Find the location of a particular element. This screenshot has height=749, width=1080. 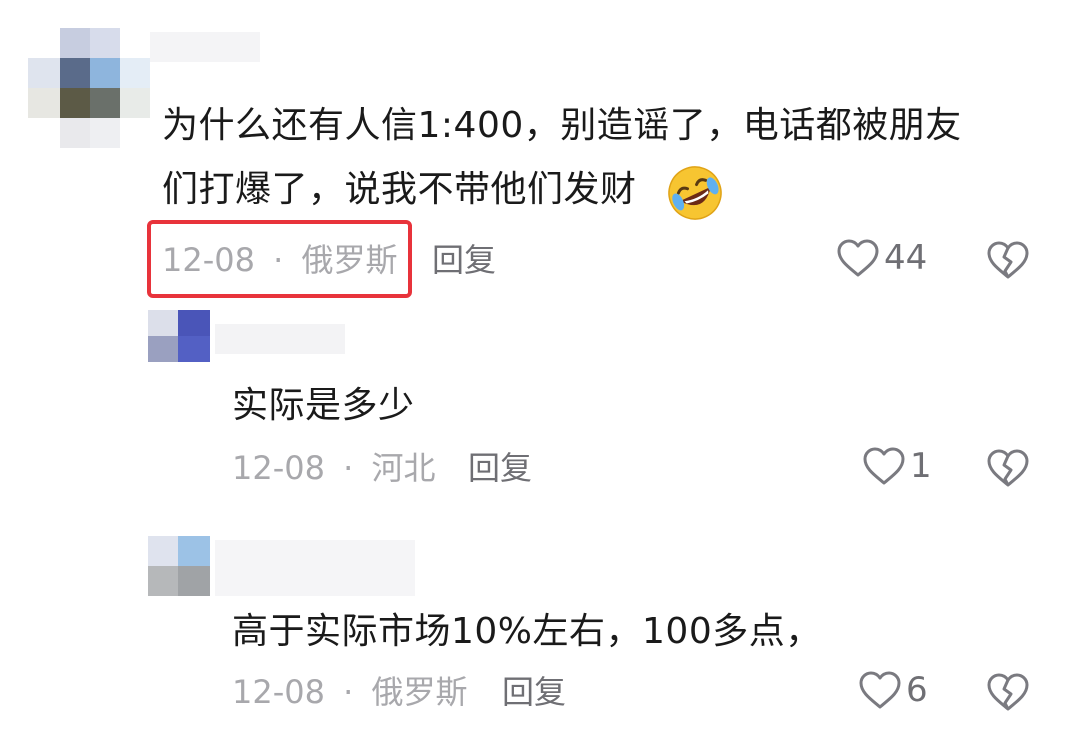

like-count: 1 is located at coordinates (921, 466).